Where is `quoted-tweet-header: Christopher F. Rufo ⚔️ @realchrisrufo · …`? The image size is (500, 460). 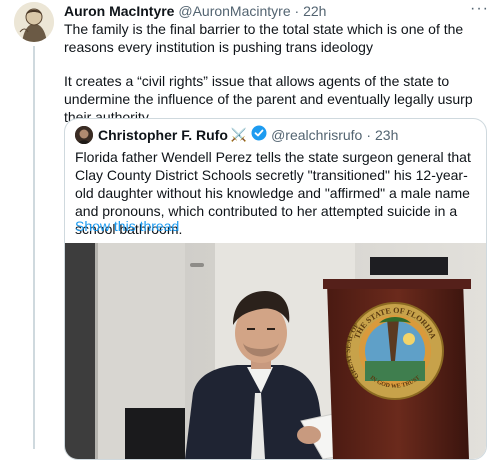
quoted-tweet-header: Christopher F. Rufo ⚔️ @realchrisrufo · … is located at coordinates (236, 135).